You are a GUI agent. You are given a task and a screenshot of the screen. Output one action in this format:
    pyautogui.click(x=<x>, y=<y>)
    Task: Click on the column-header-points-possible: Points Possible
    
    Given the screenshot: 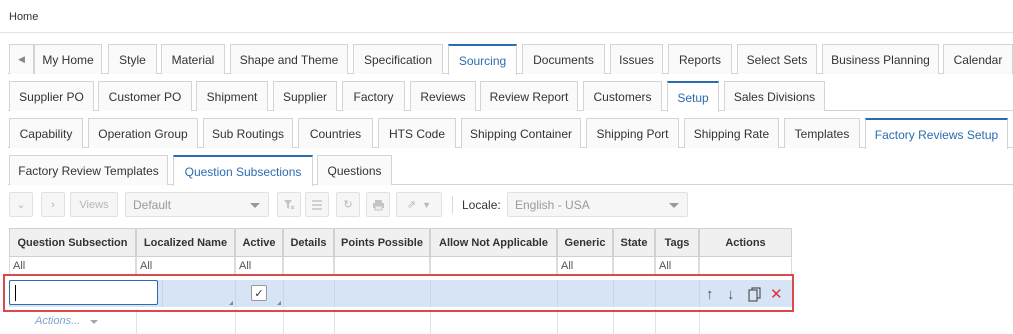 What is the action you would take?
    pyautogui.click(x=382, y=242)
    